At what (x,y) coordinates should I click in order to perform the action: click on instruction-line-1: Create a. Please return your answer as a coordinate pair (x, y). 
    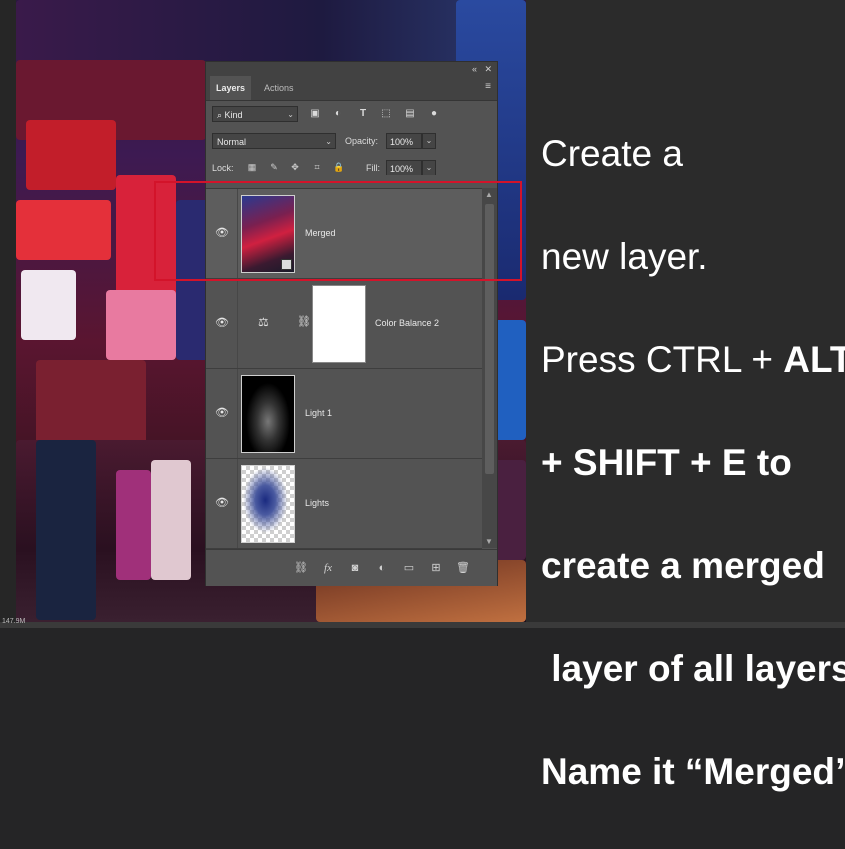
    Looking at the image, I should click on (612, 153).